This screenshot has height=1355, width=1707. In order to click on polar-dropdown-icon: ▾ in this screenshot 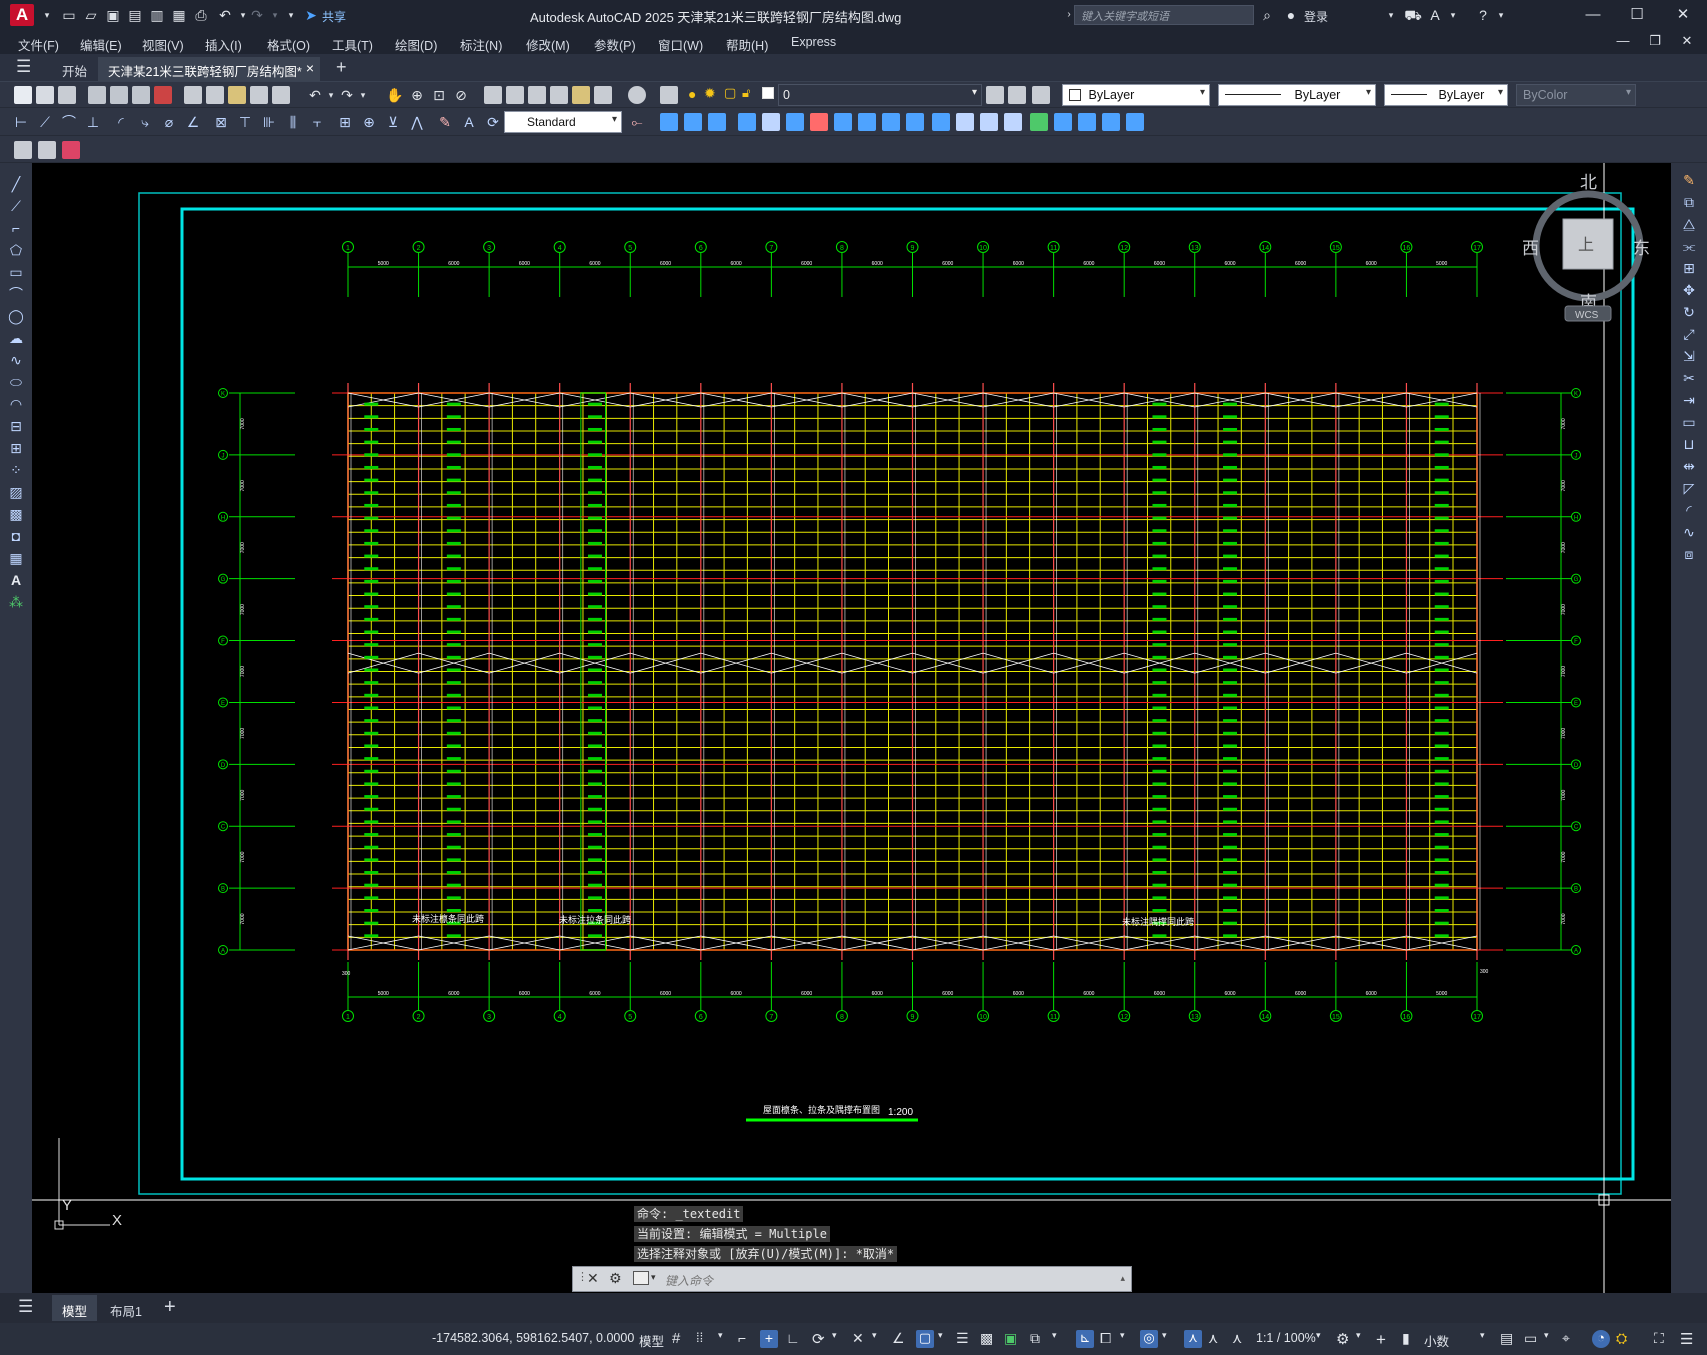, I will do `click(841, 1339)`.